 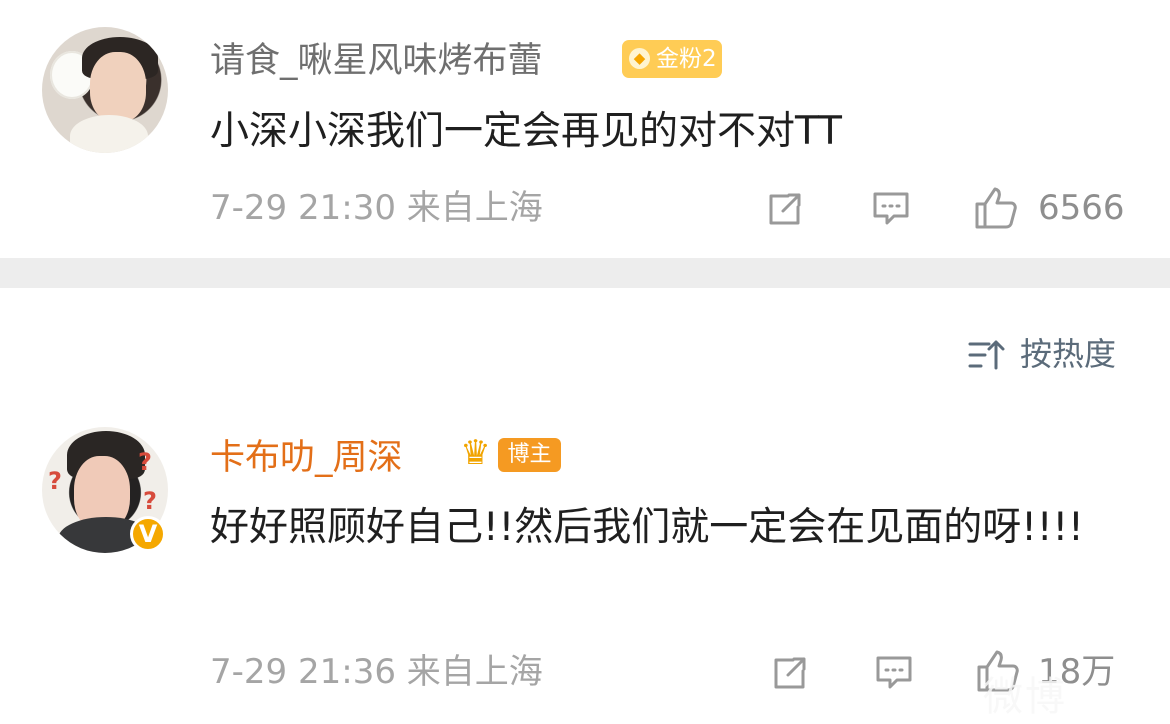 What do you see at coordinates (639, 58) in the screenshot?
I see `diamond-badge-icon: ◆` at bounding box center [639, 58].